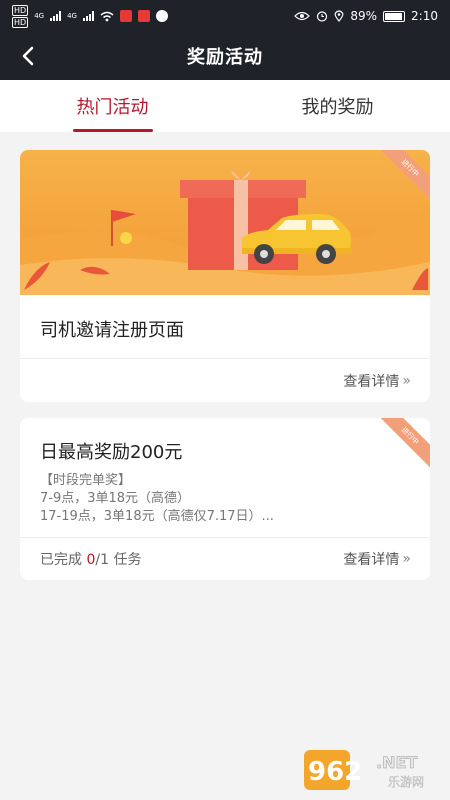  I want to click on watermark-logo: 962 .NET 乐游网, so click(374, 770).